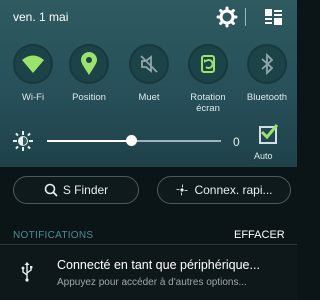  What do you see at coordinates (85, 190) in the screenshot?
I see `s-finder-label: S Finder` at bounding box center [85, 190].